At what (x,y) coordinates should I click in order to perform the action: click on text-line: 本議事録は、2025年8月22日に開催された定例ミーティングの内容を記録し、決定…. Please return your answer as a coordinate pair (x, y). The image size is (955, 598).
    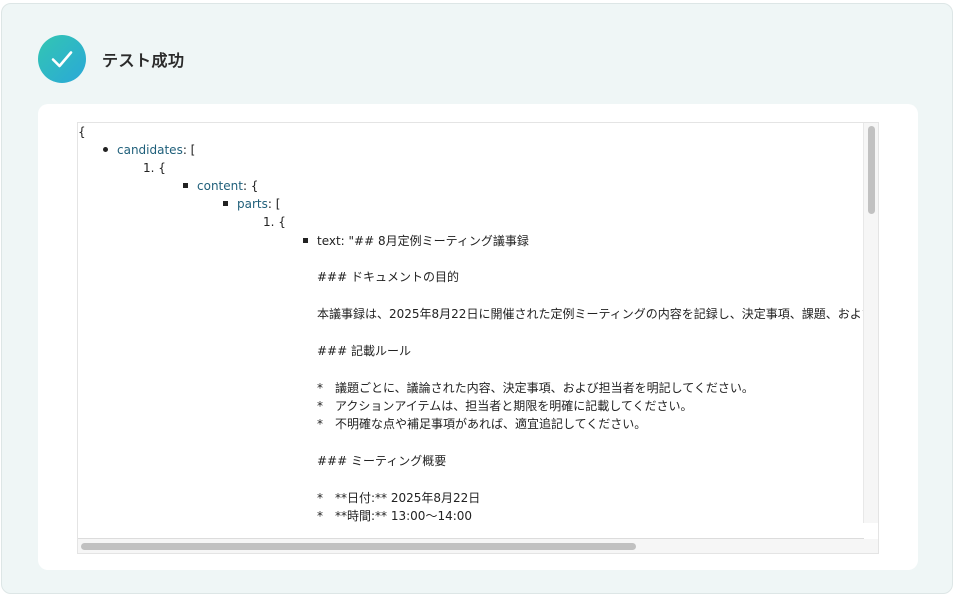
    Looking at the image, I should click on (590, 314).